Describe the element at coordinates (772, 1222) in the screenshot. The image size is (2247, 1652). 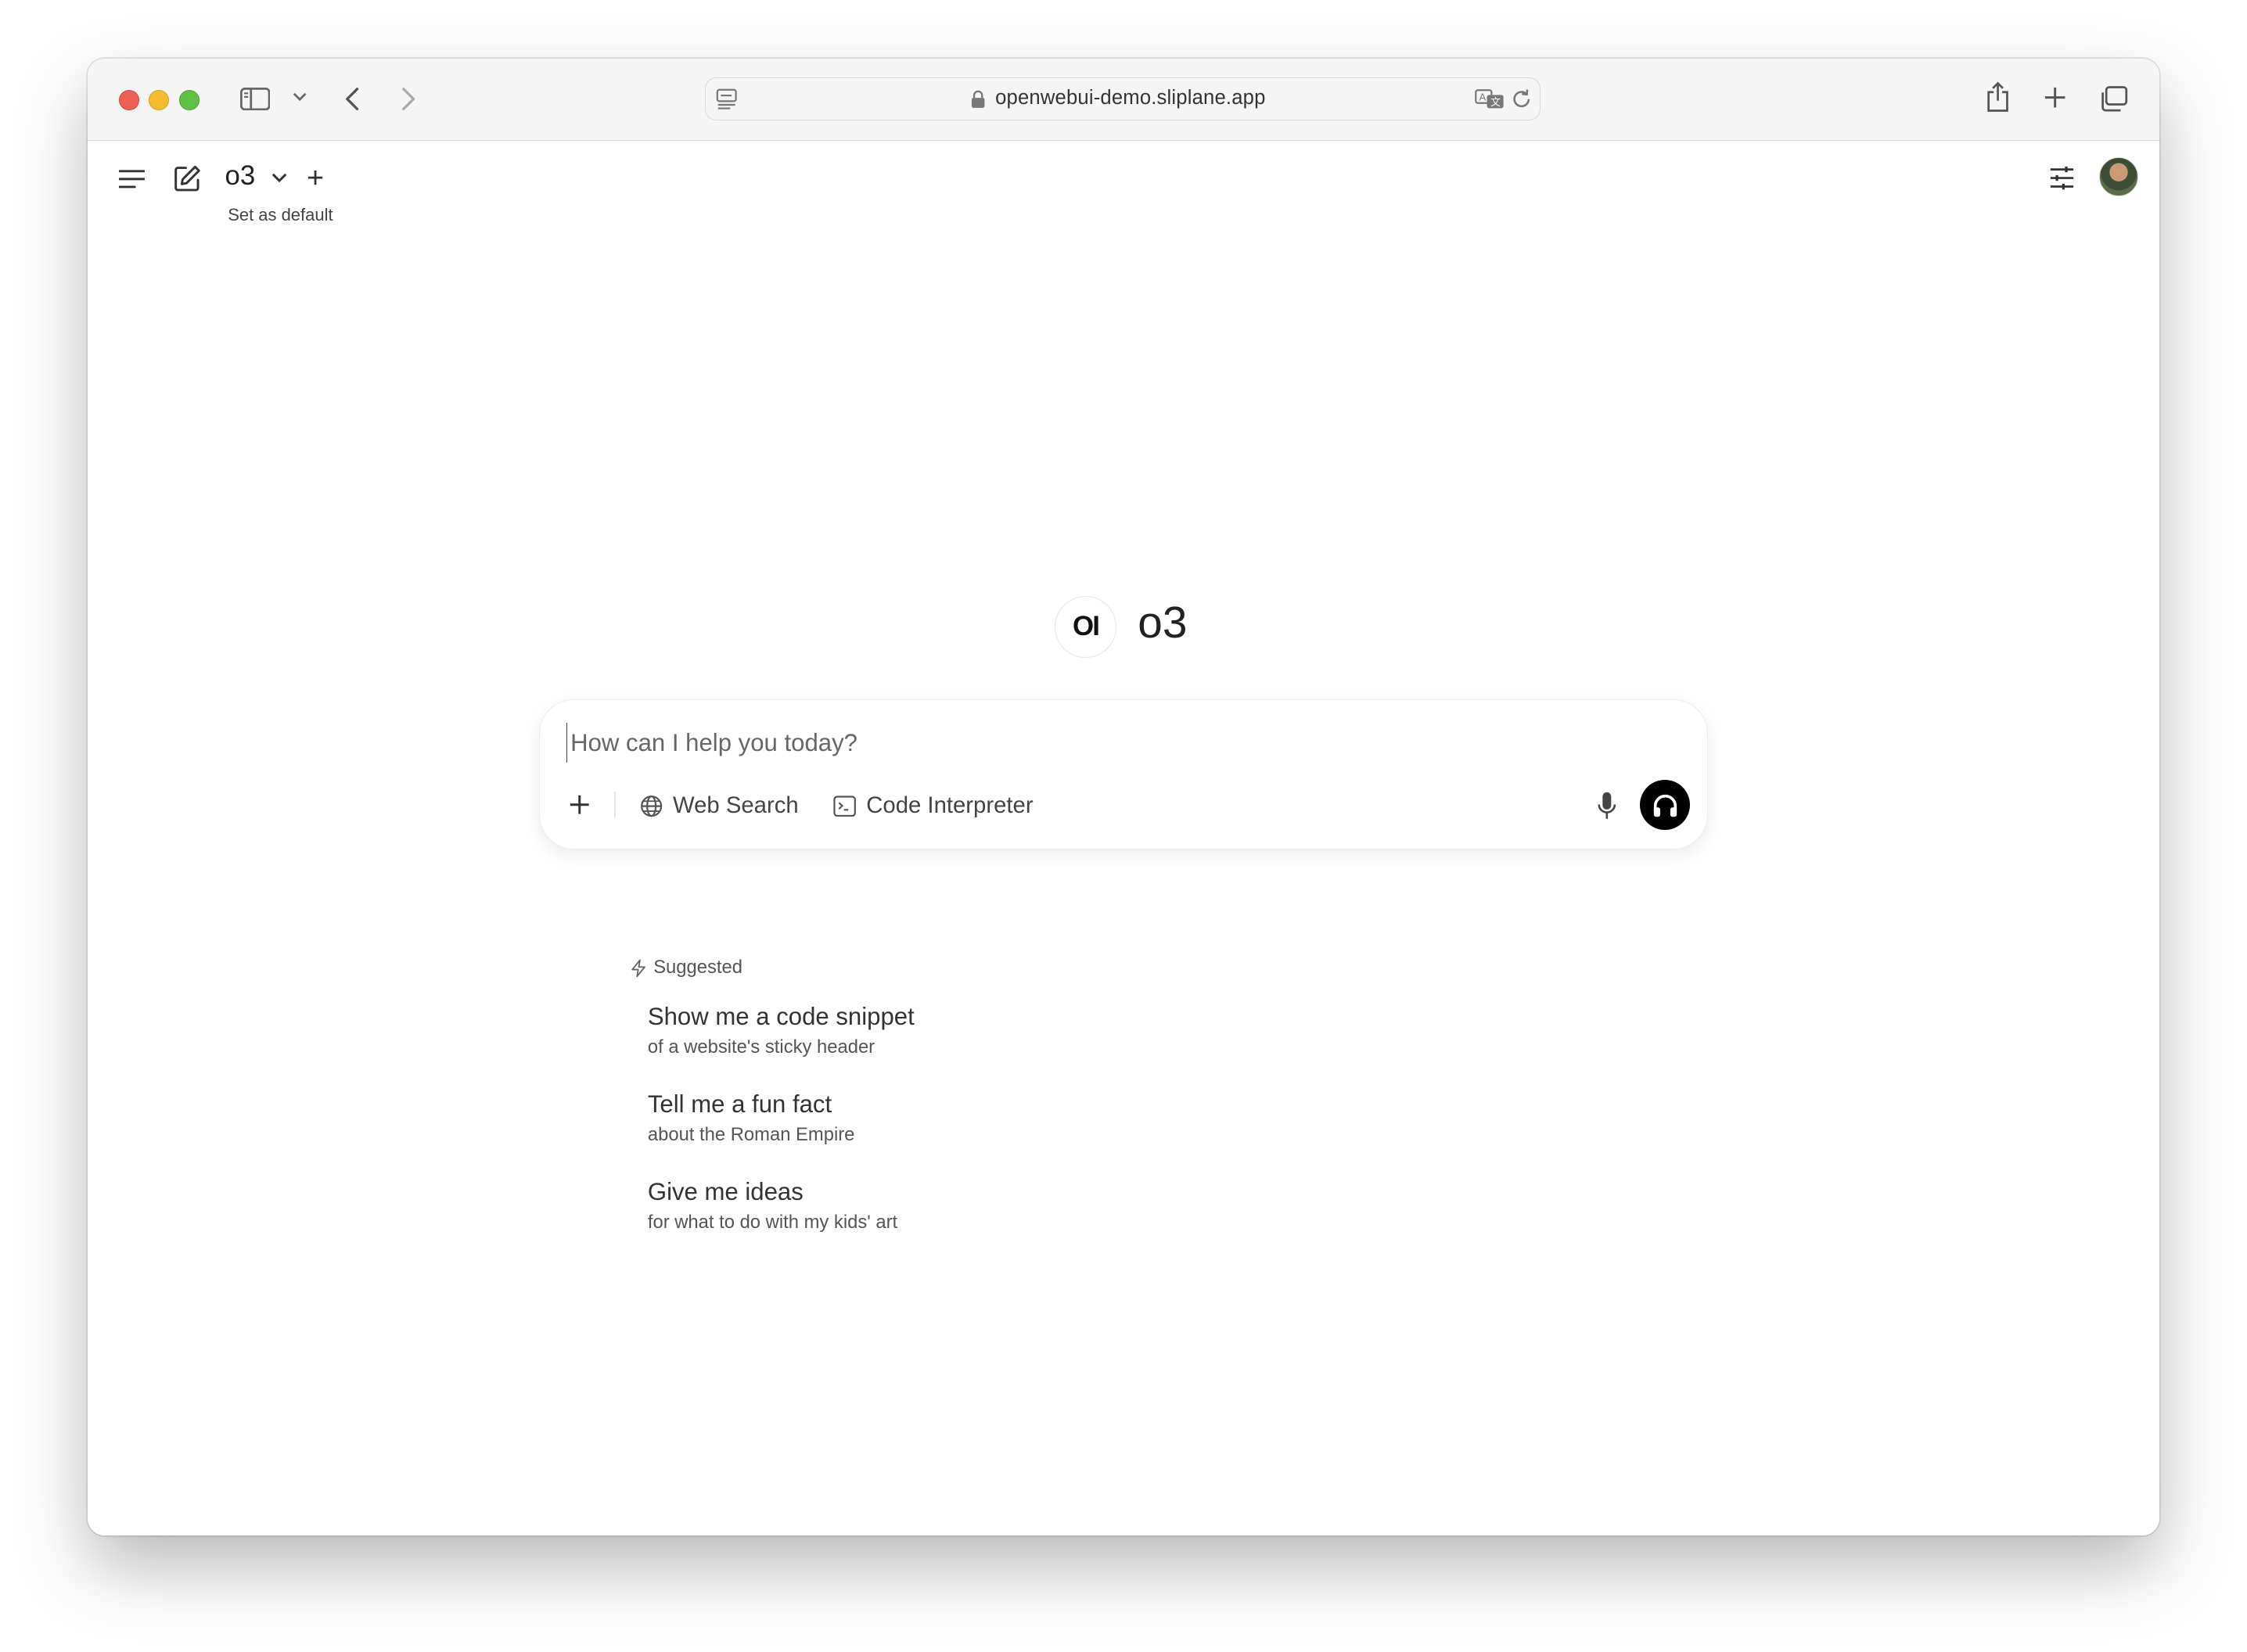
I see `suggestion-subtitle: for what to do with my kids' art` at that location.